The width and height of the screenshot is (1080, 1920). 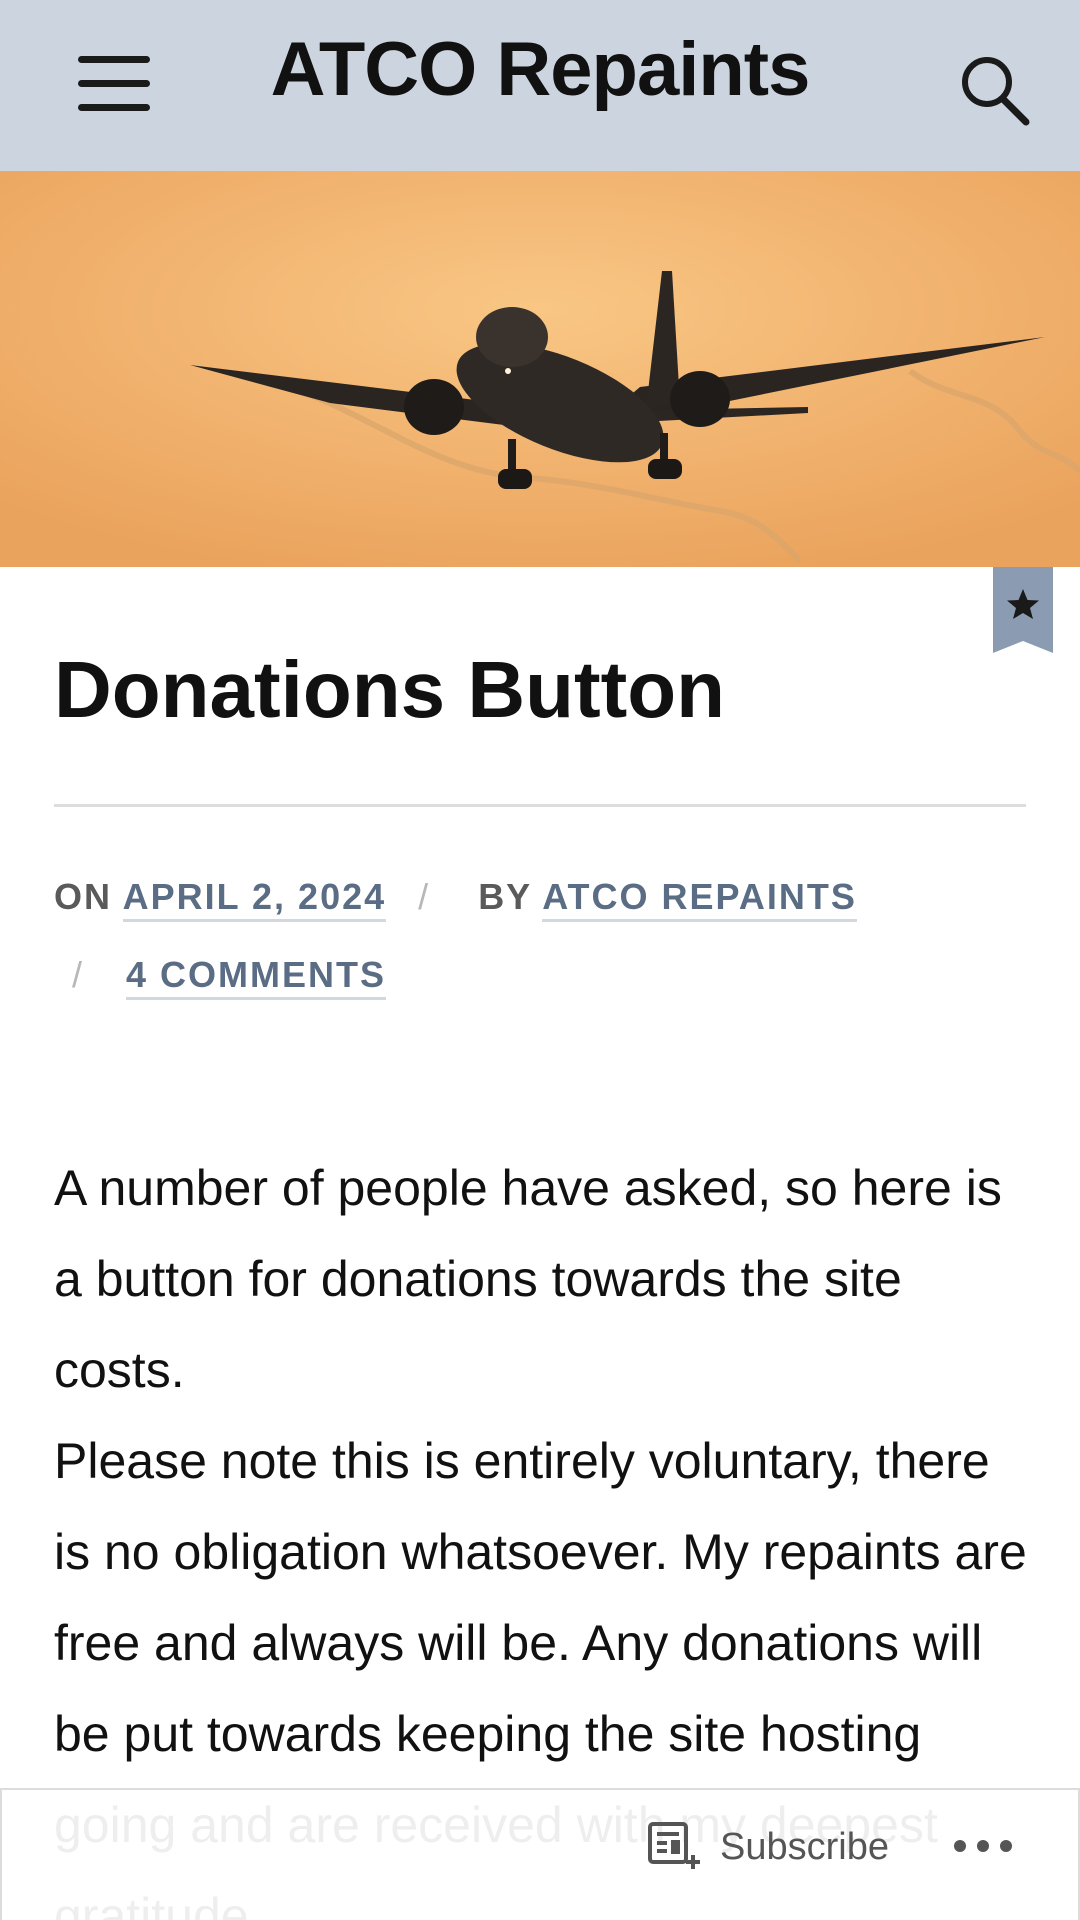 I want to click on search-button, so click(x=995, y=89).